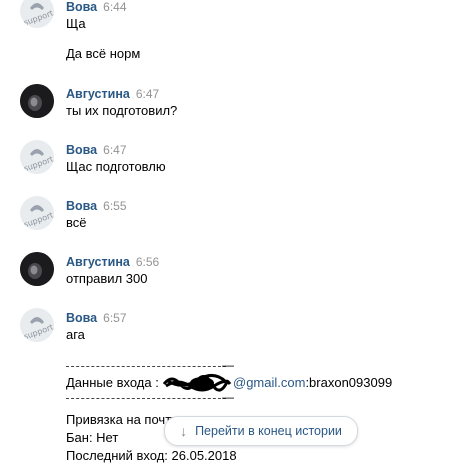 Image resolution: width=462 pixels, height=465 pixels. What do you see at coordinates (96, 318) in the screenshot?
I see `message-author: Вова 6:57` at bounding box center [96, 318].